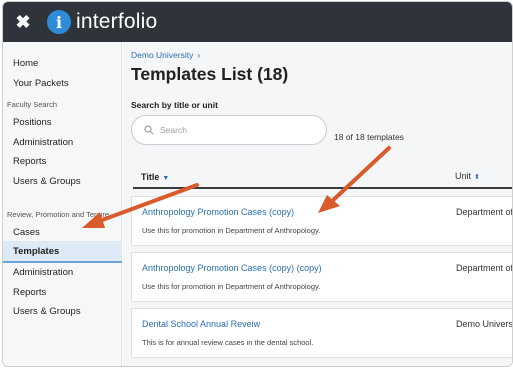 The height and width of the screenshot is (369, 513). Describe the element at coordinates (62, 272) in the screenshot. I see `sidebar-item-rpt-administration: Administration` at that location.